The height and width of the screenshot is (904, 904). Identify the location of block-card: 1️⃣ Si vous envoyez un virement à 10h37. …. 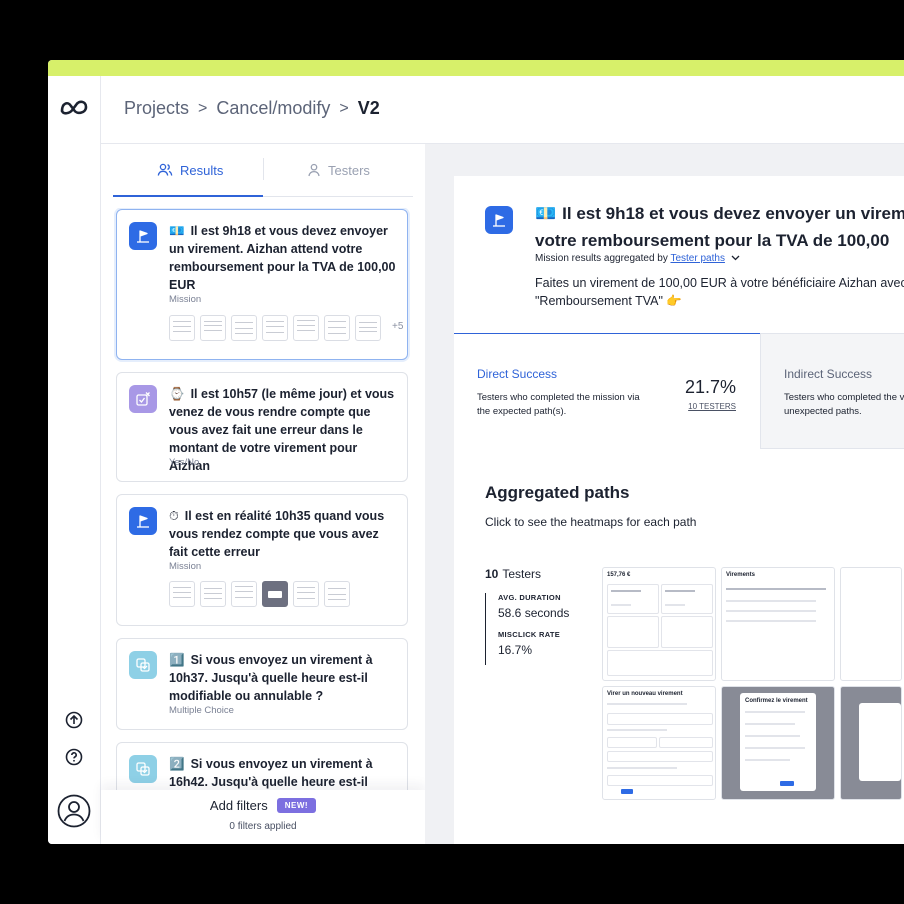
(262, 684).